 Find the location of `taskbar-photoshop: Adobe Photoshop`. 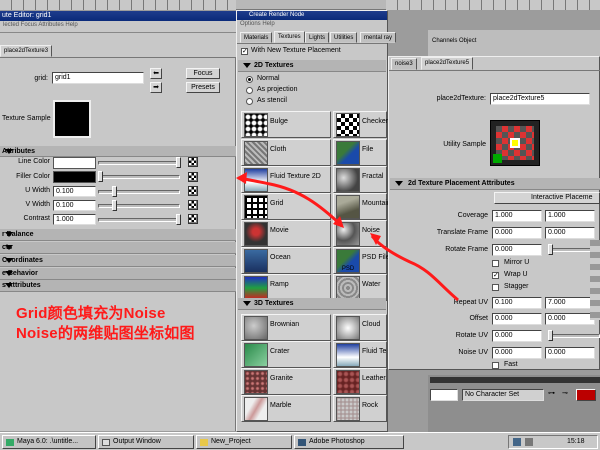

taskbar-photoshop: Adobe Photoshop is located at coordinates (349, 442).